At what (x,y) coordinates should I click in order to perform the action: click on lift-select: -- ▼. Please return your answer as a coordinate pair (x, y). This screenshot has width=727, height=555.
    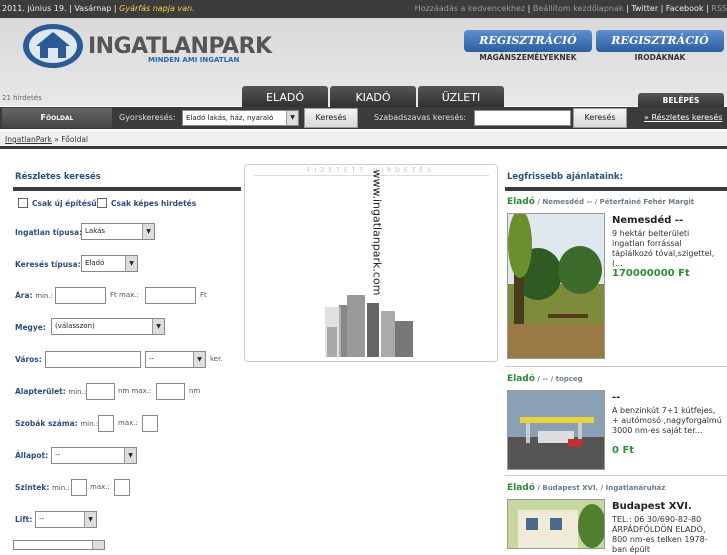
    Looking at the image, I should click on (66, 519).